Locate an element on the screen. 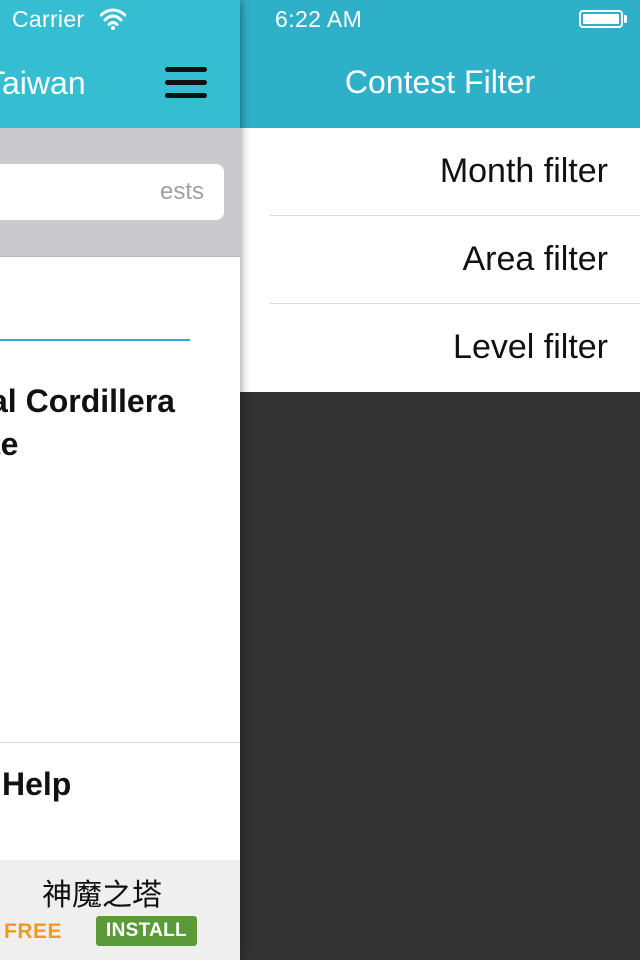 Image resolution: width=640 pixels, height=960 pixels. ad-install-button: INSTALL is located at coordinates (146, 931).